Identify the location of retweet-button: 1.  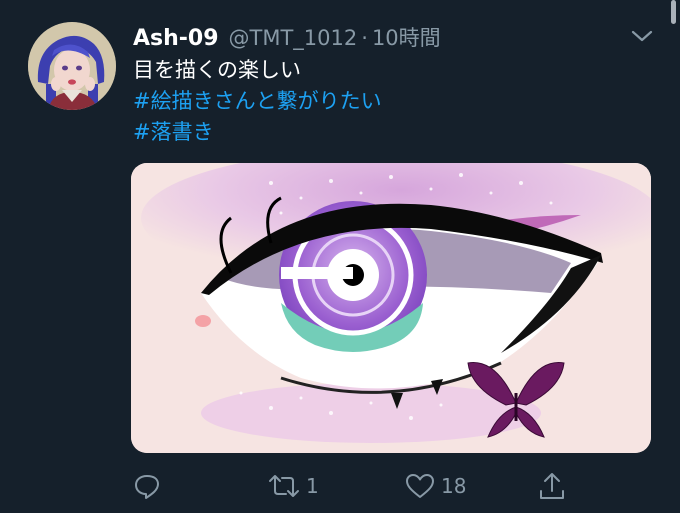
(293, 486).